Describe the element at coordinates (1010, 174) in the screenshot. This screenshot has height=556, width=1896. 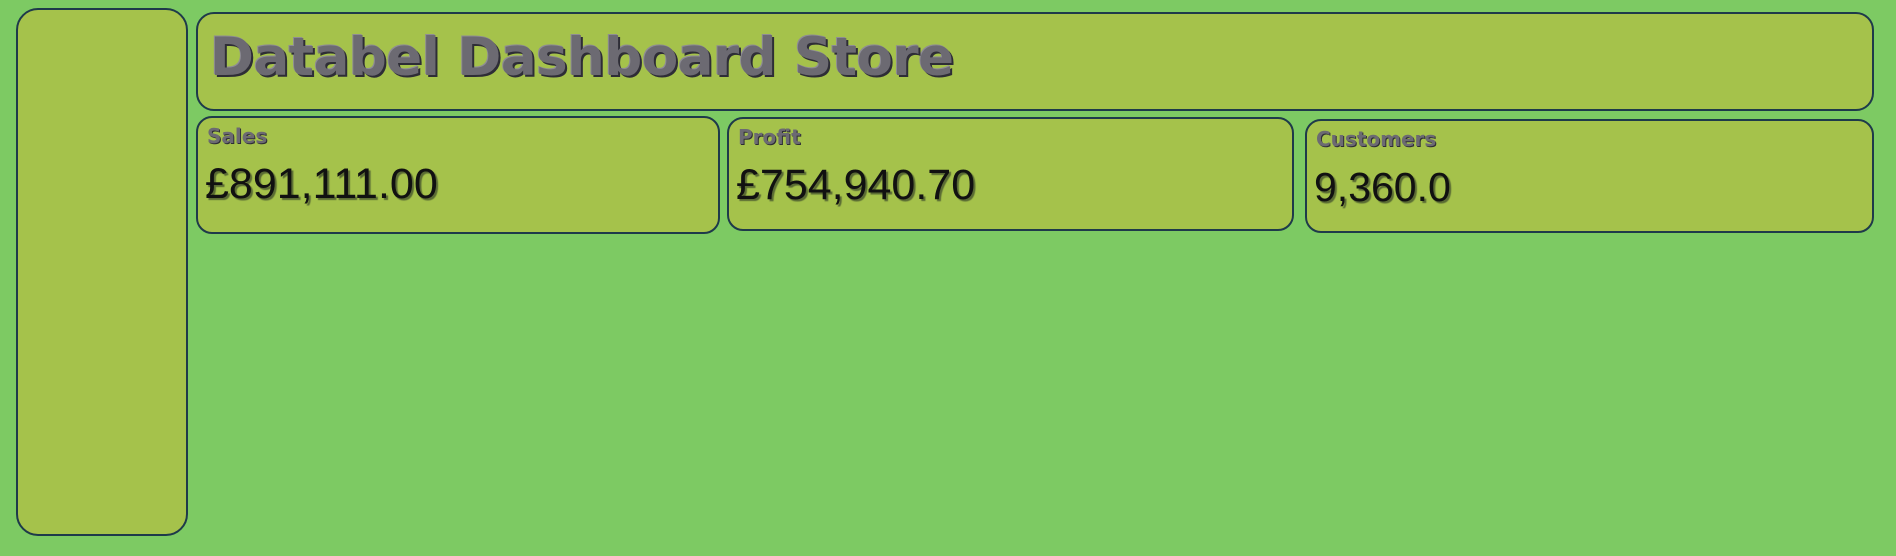
I see `kpi-card-profit: Profit £754,940.70` at that location.